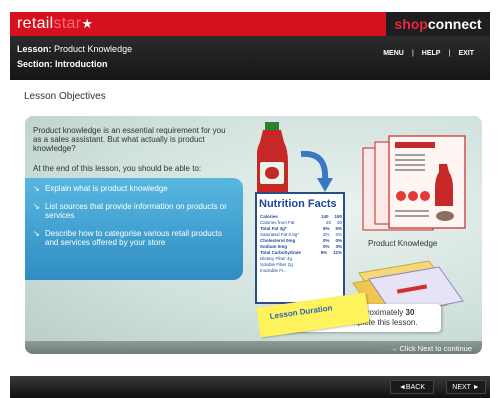 This screenshot has height=398, width=500. I want to click on section-line: Section: Introduction, so click(62, 64).